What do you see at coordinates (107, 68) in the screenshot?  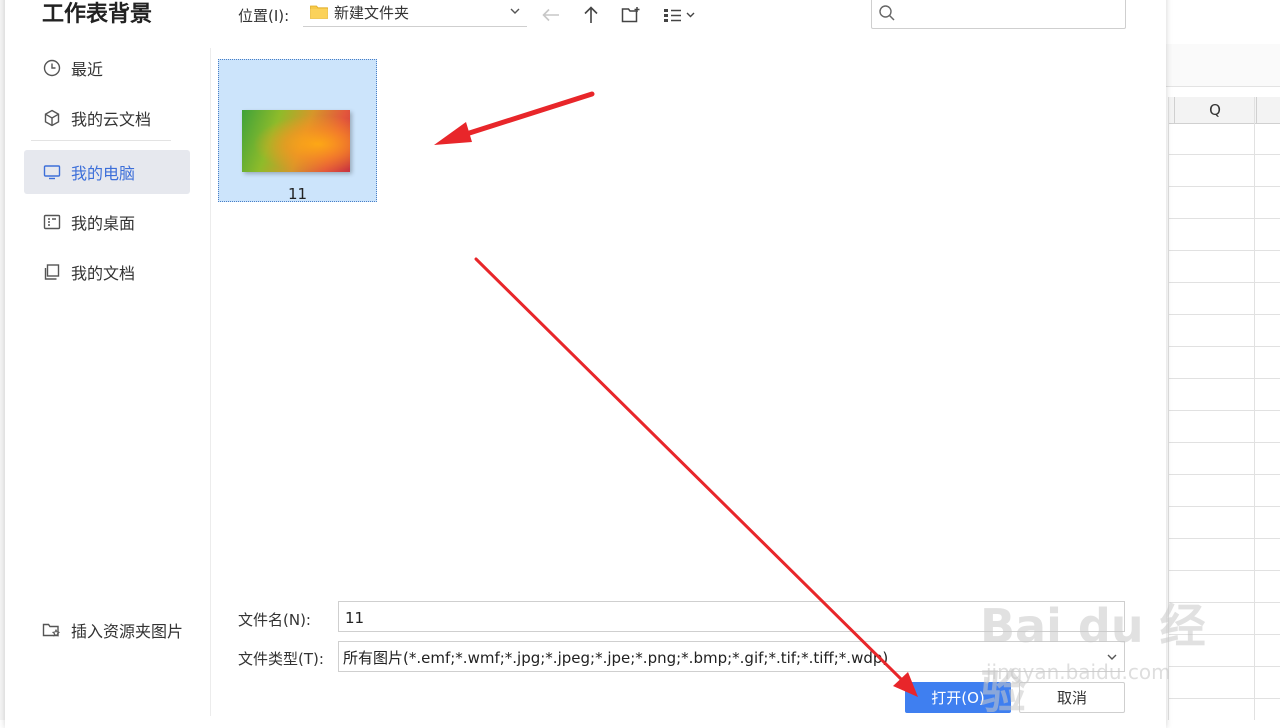 I see `sidebar-item-recent: 最近` at bounding box center [107, 68].